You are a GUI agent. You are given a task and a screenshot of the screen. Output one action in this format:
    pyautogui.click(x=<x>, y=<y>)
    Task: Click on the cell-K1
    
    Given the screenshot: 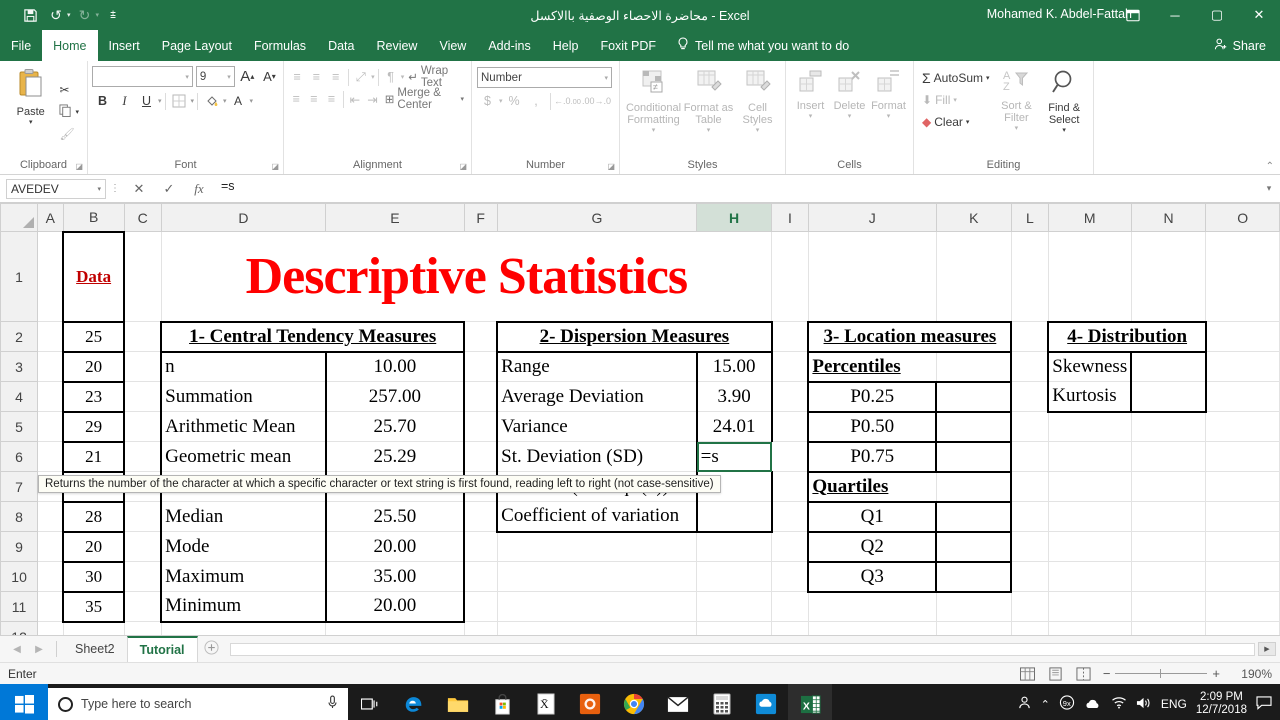 What is the action you would take?
    pyautogui.click(x=974, y=276)
    